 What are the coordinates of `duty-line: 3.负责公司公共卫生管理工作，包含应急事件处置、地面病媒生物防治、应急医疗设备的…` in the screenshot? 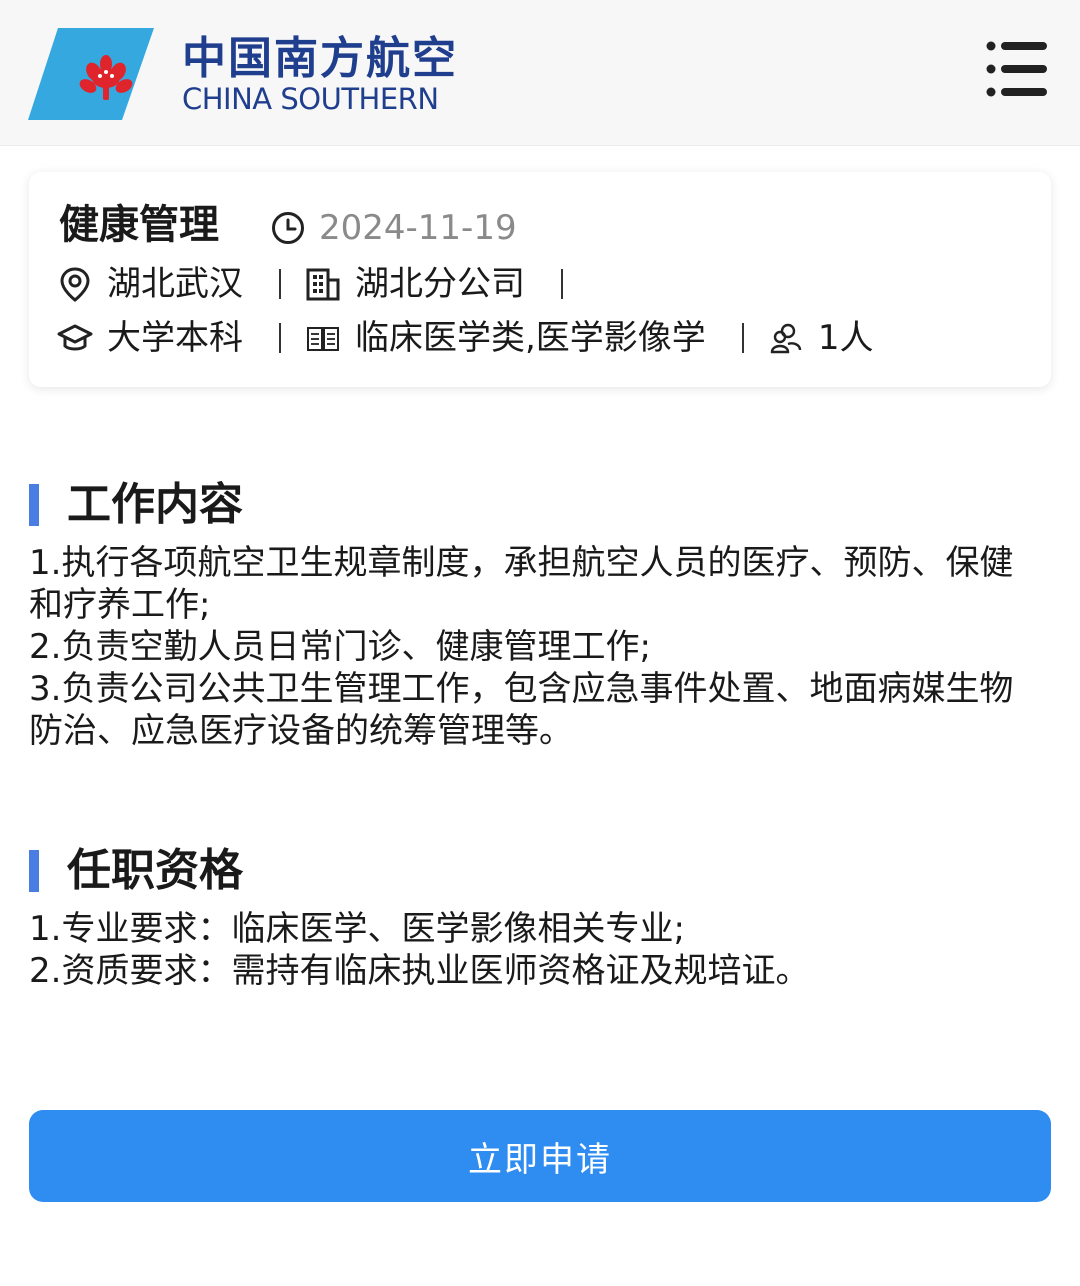 It's located at (521, 710).